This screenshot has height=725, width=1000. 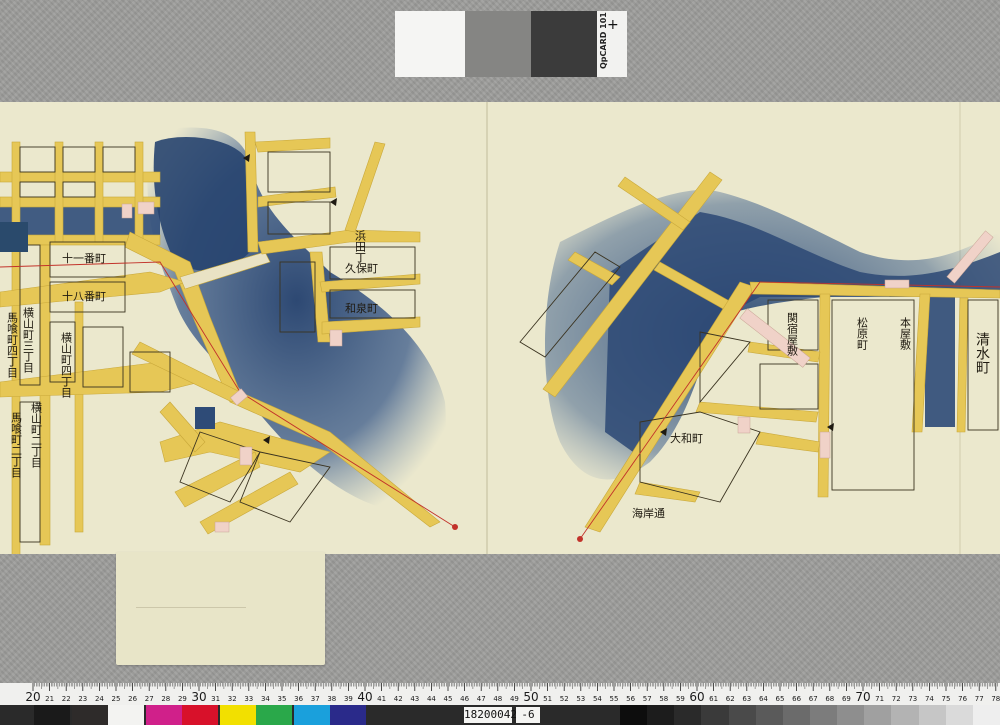 I want to click on label-right-f: 海岸通, so click(x=648, y=513).